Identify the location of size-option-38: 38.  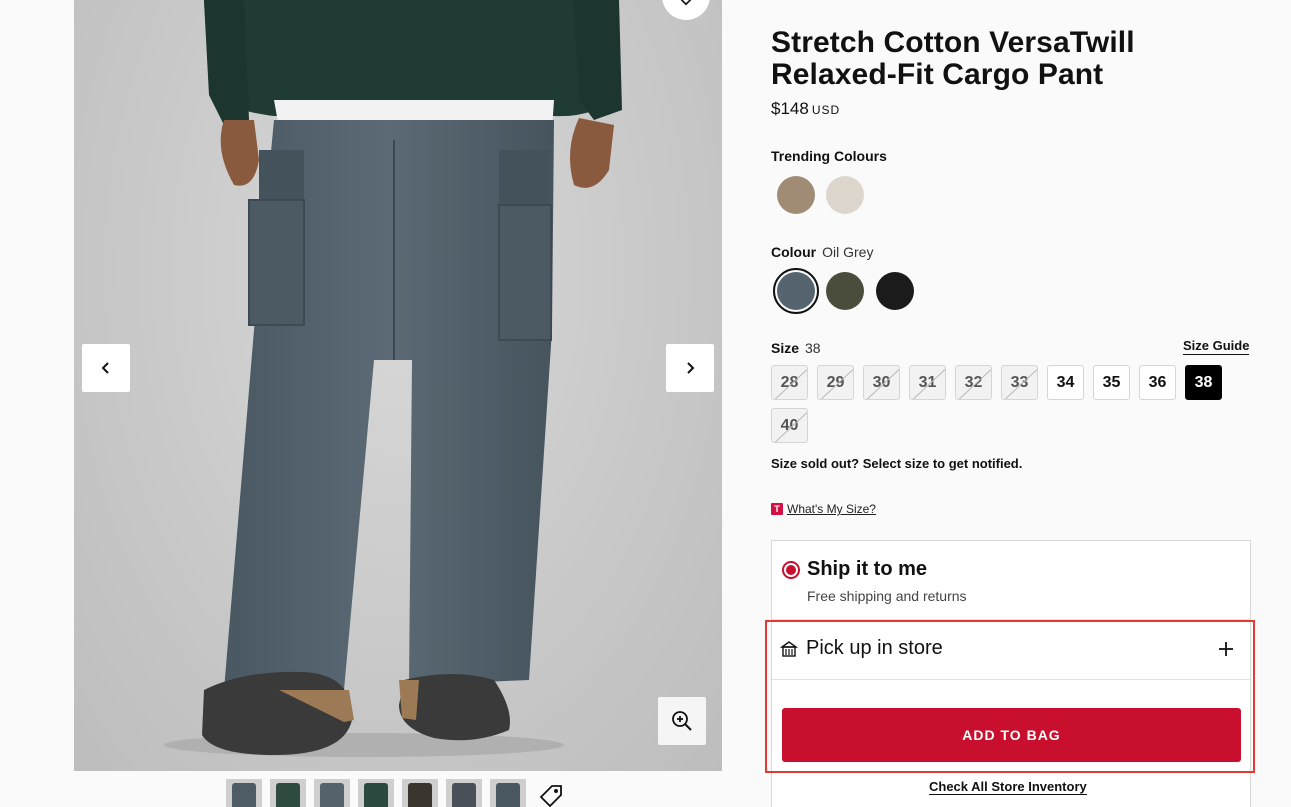
(1203, 382).